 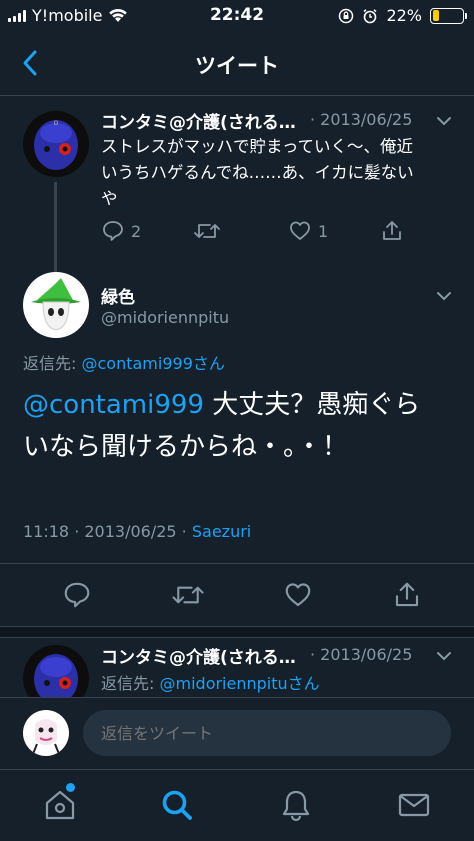 I want to click on reply-to-user-link: @contami999さん, so click(x=153, y=363).